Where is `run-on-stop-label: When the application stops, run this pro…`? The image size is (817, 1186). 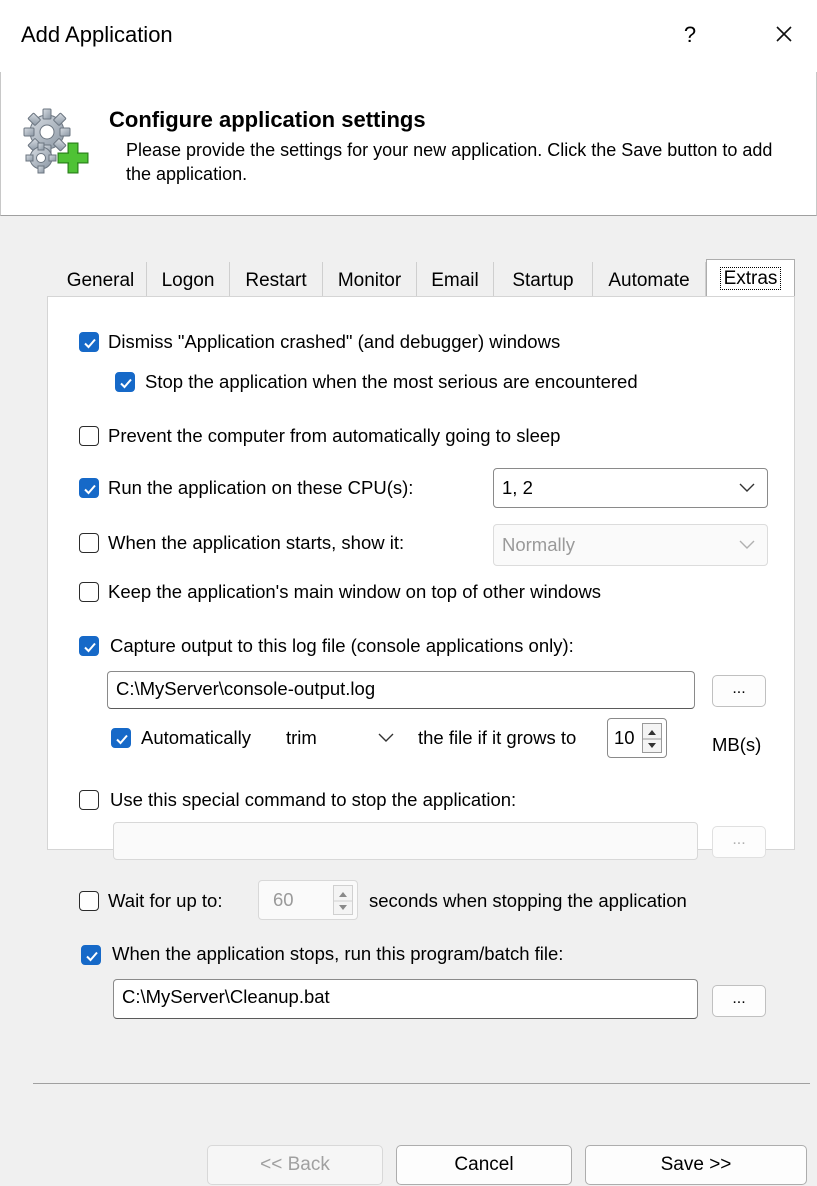 run-on-stop-label: When the application stops, run this pro… is located at coordinates (338, 953).